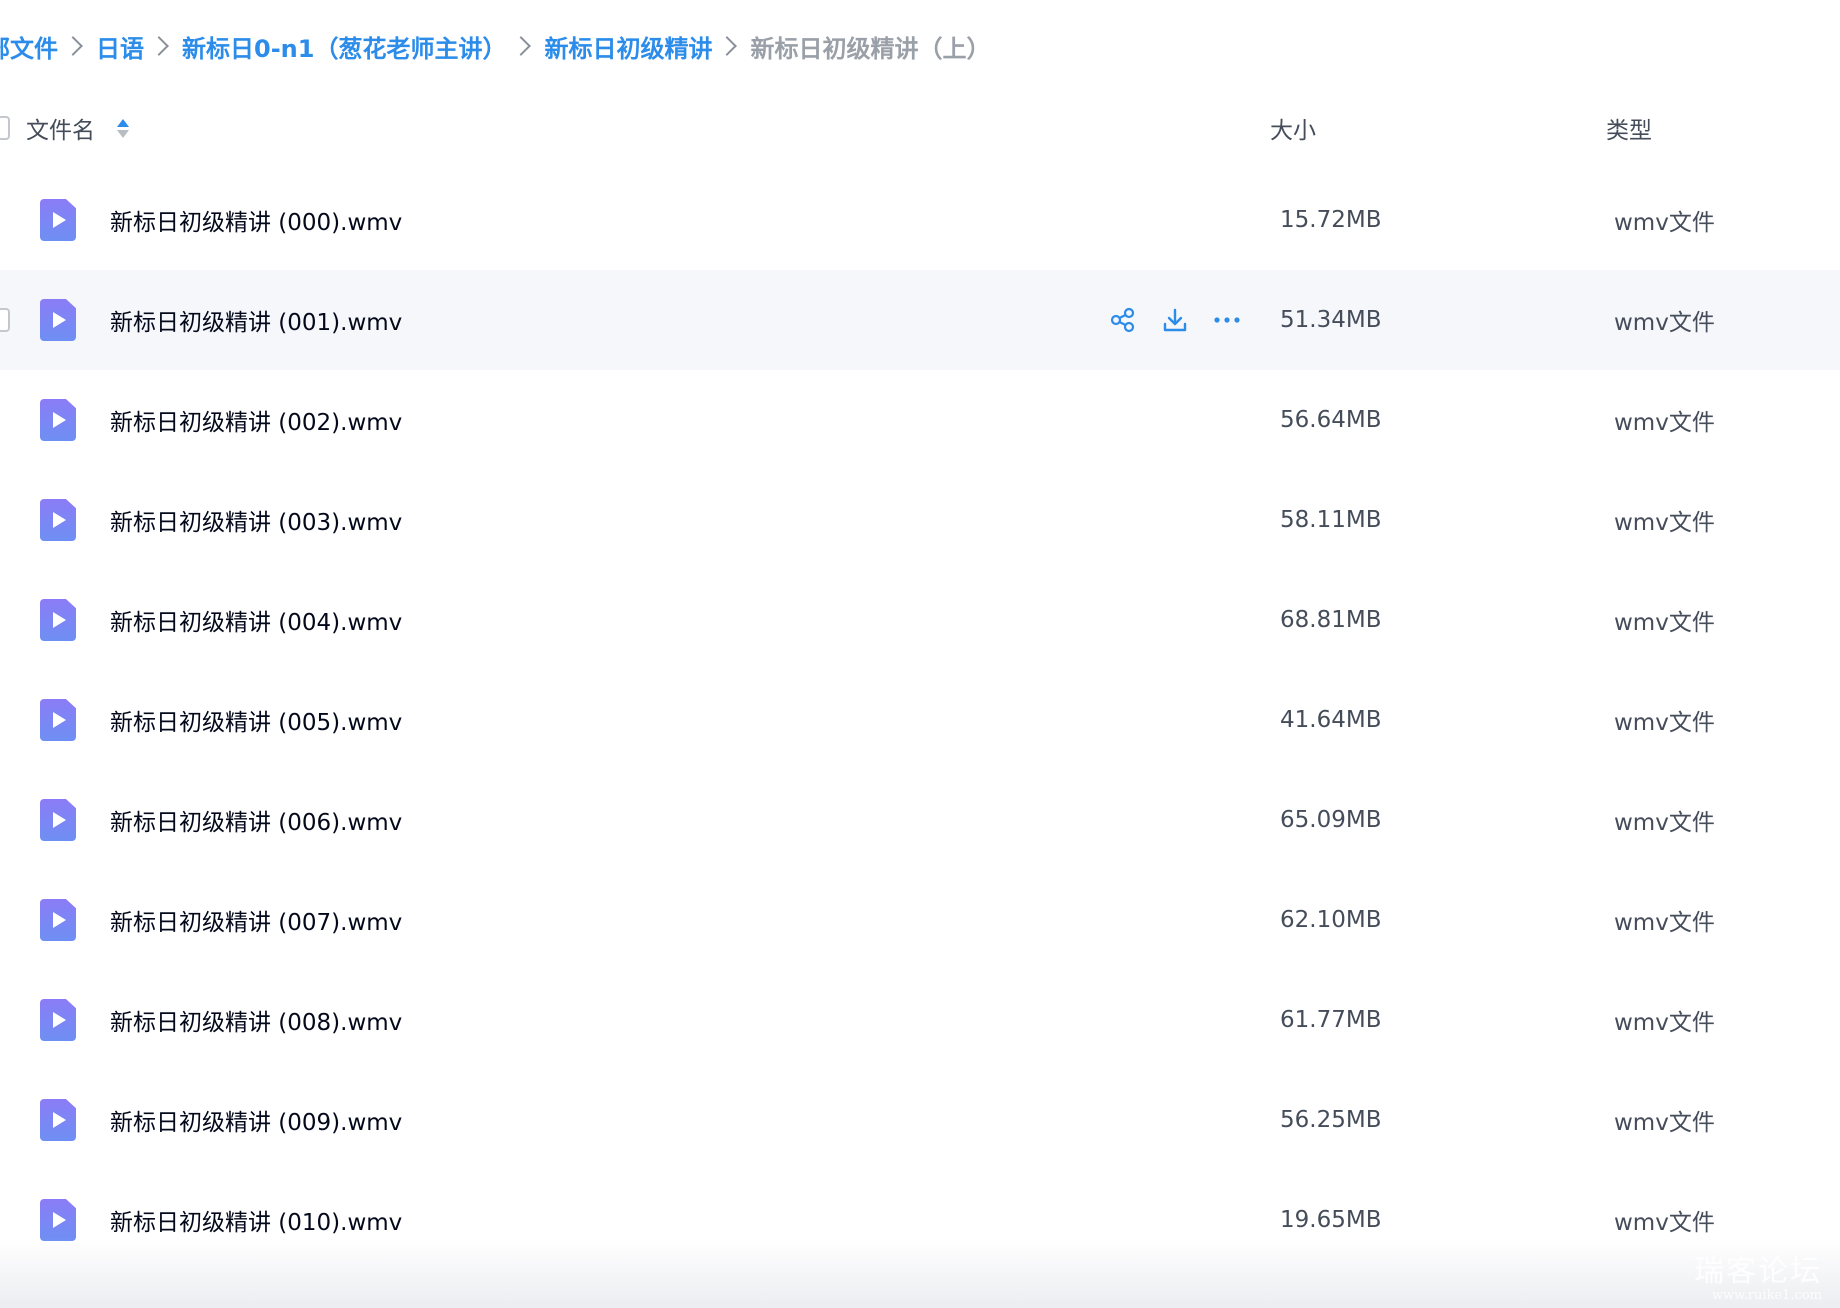 The width and height of the screenshot is (1840, 1308). What do you see at coordinates (256, 720) in the screenshot?
I see `file-name: 新标日初级精讲 (005).wmv` at bounding box center [256, 720].